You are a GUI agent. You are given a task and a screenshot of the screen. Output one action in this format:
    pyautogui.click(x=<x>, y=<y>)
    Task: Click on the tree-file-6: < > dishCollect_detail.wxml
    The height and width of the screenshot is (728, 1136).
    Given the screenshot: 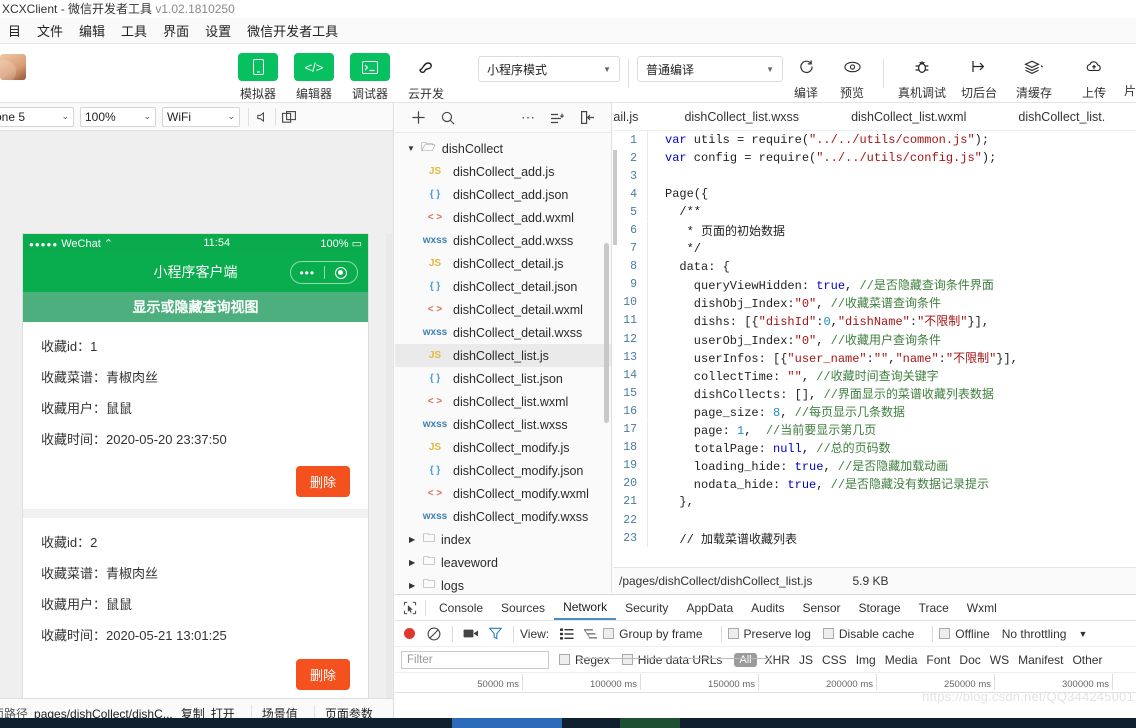 What is the action you would take?
    pyautogui.click(x=503, y=309)
    